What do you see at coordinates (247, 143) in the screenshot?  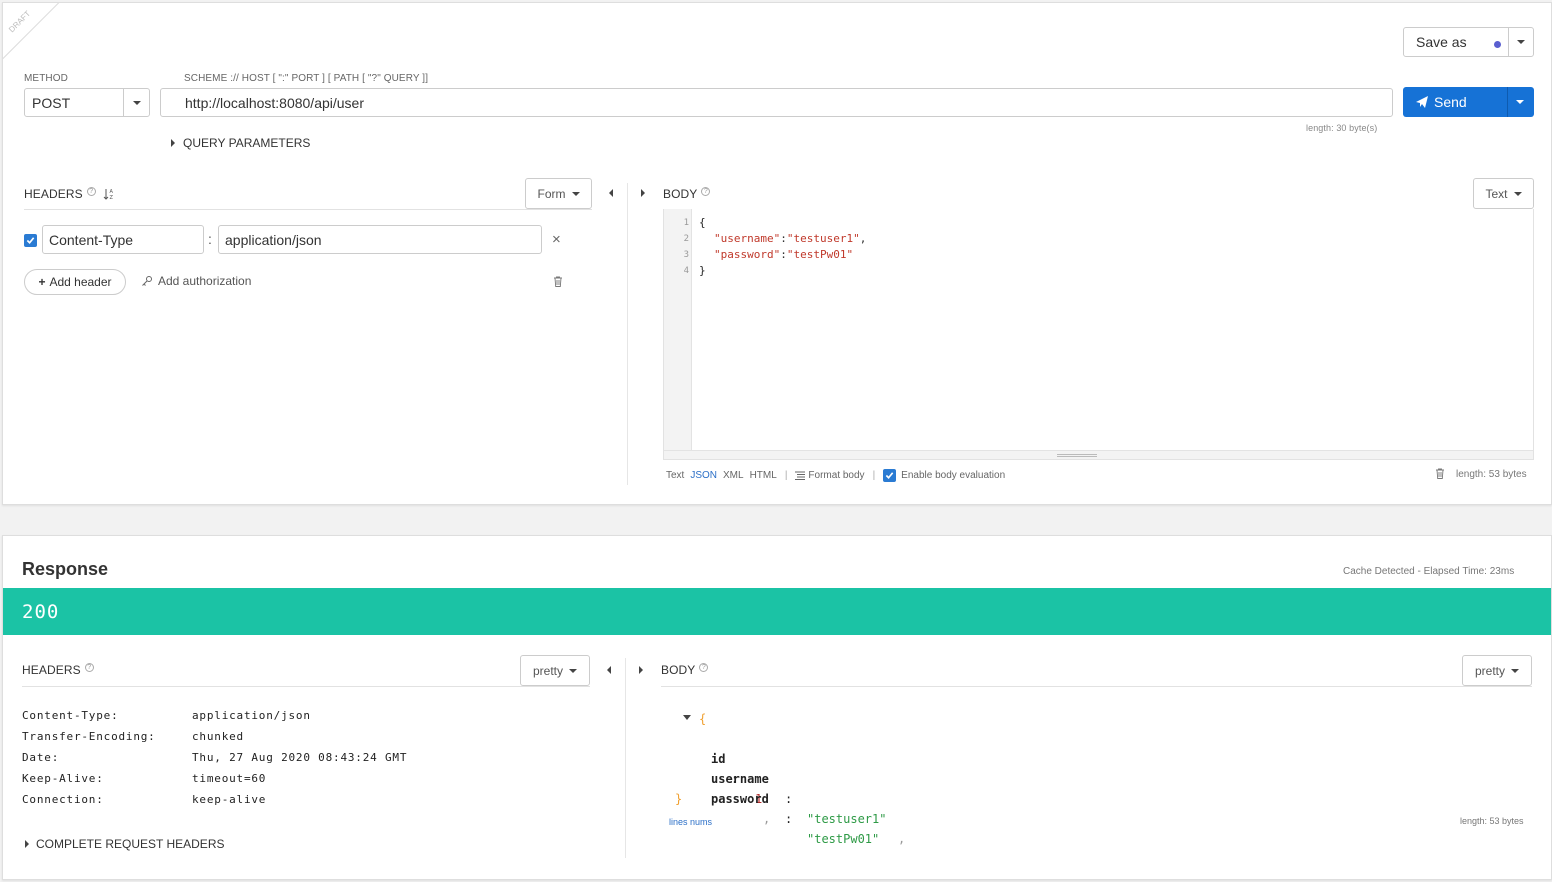 I see `query-parameters-label: QUERY PARAMETERS` at bounding box center [247, 143].